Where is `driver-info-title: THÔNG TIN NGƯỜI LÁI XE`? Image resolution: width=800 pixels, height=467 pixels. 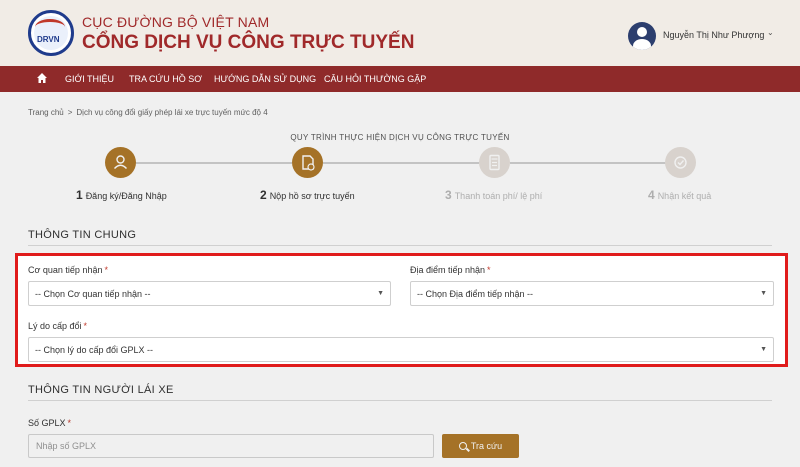 driver-info-title: THÔNG TIN NGƯỜI LÁI XE is located at coordinates (101, 390).